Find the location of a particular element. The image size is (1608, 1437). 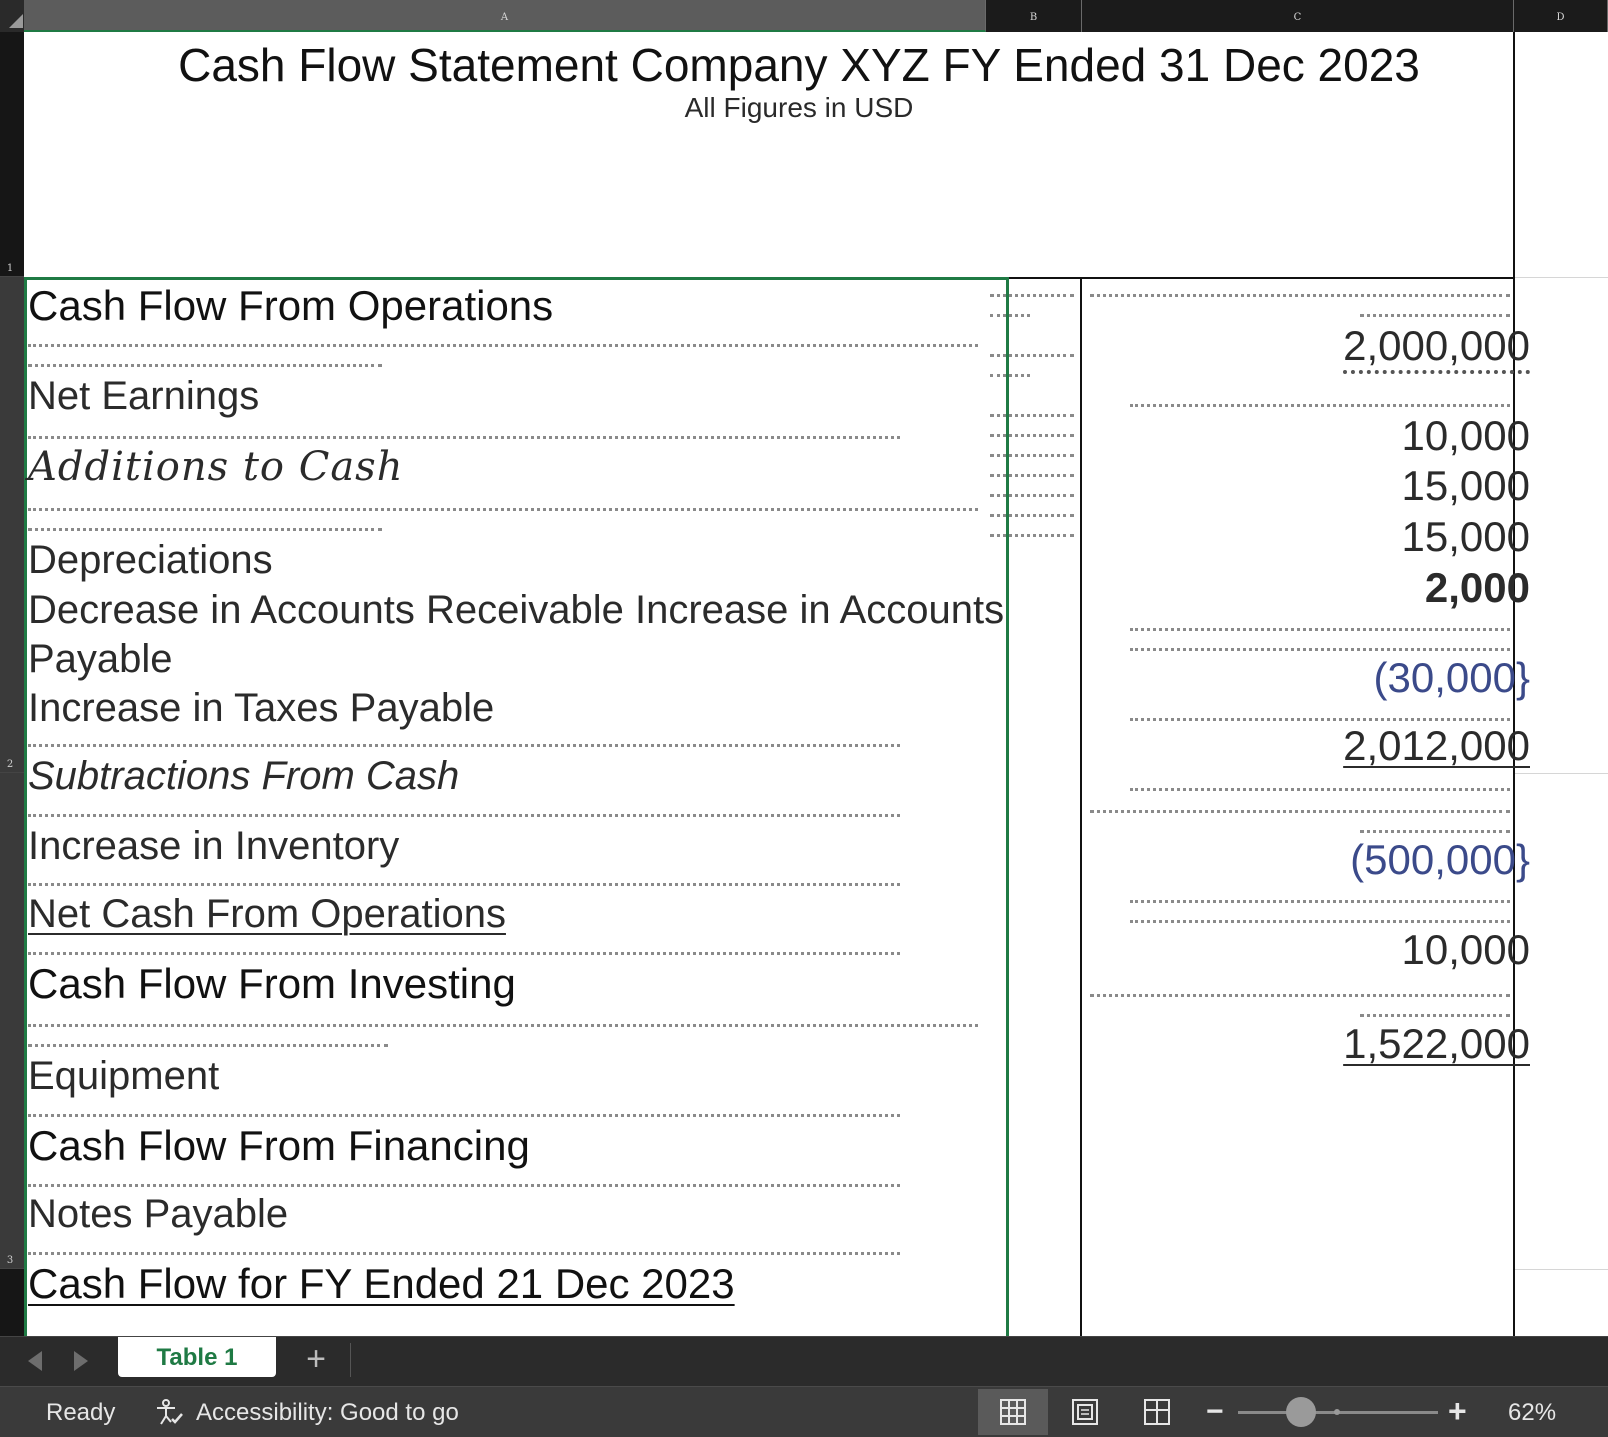

page-layout-icon is located at coordinates (1085, 1412).